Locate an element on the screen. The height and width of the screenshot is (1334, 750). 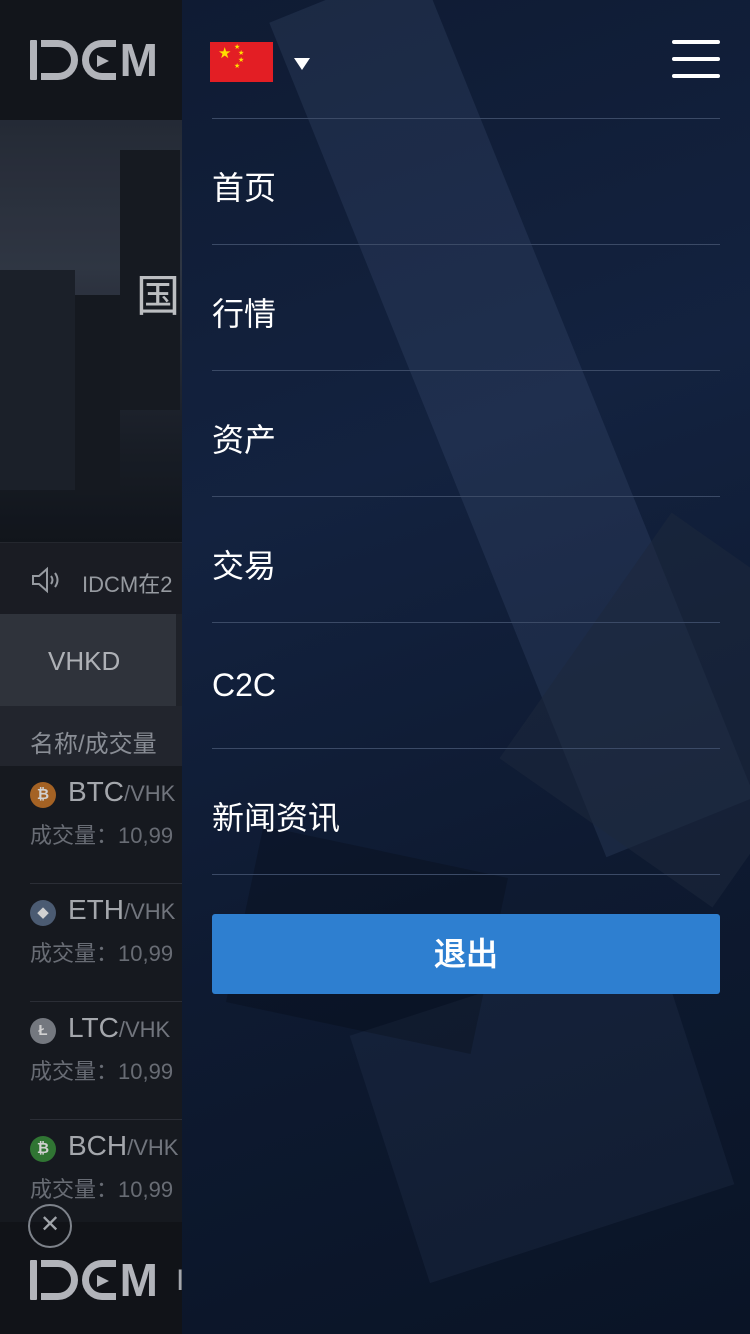
nav-item-label: 资产 is located at coordinates (244, 440).